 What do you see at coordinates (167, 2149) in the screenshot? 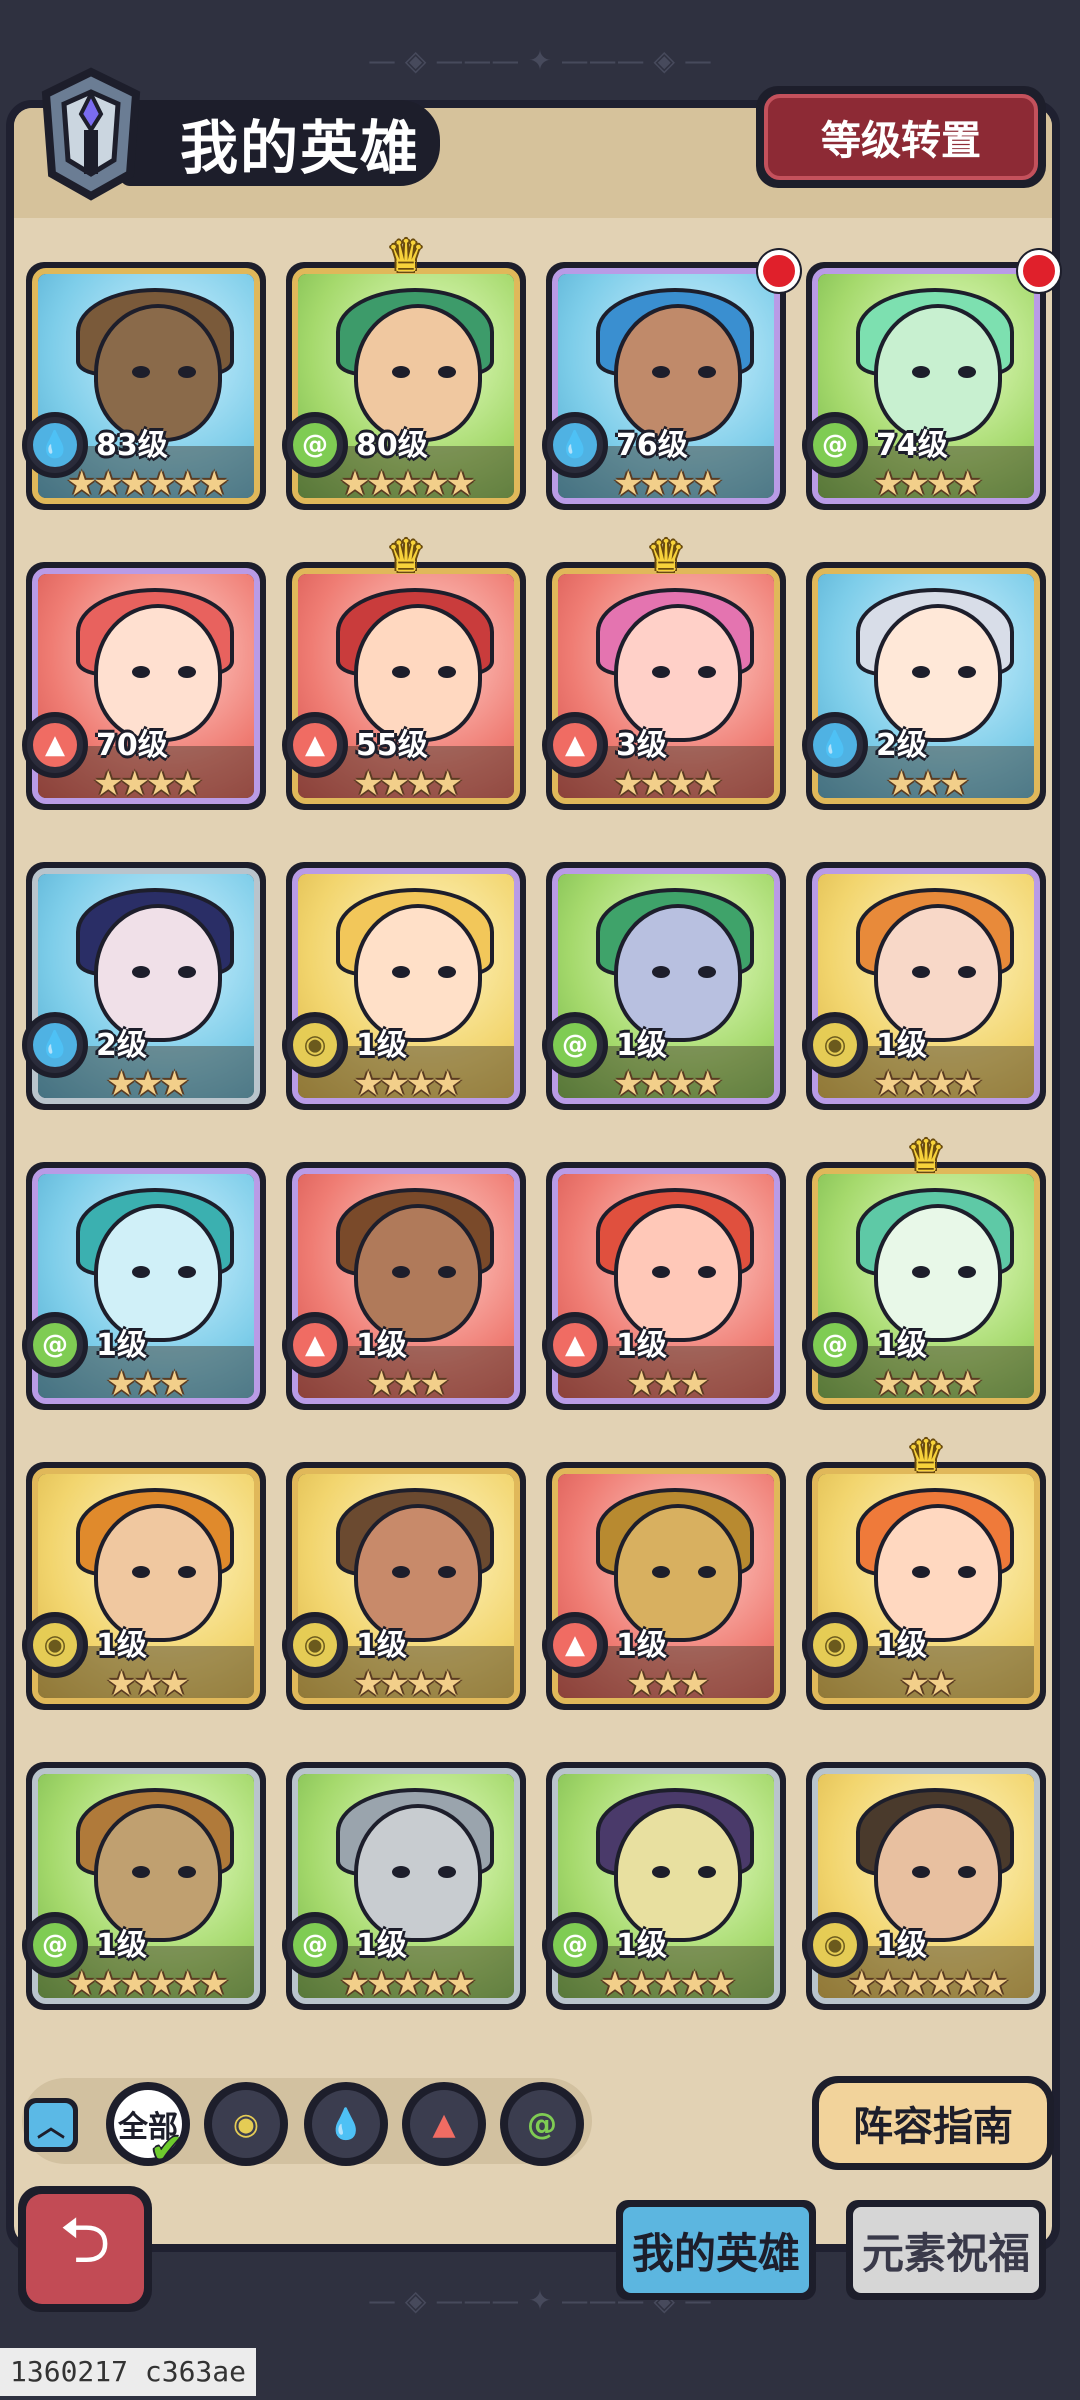
I see `checkmark-icon: ✔` at bounding box center [167, 2149].